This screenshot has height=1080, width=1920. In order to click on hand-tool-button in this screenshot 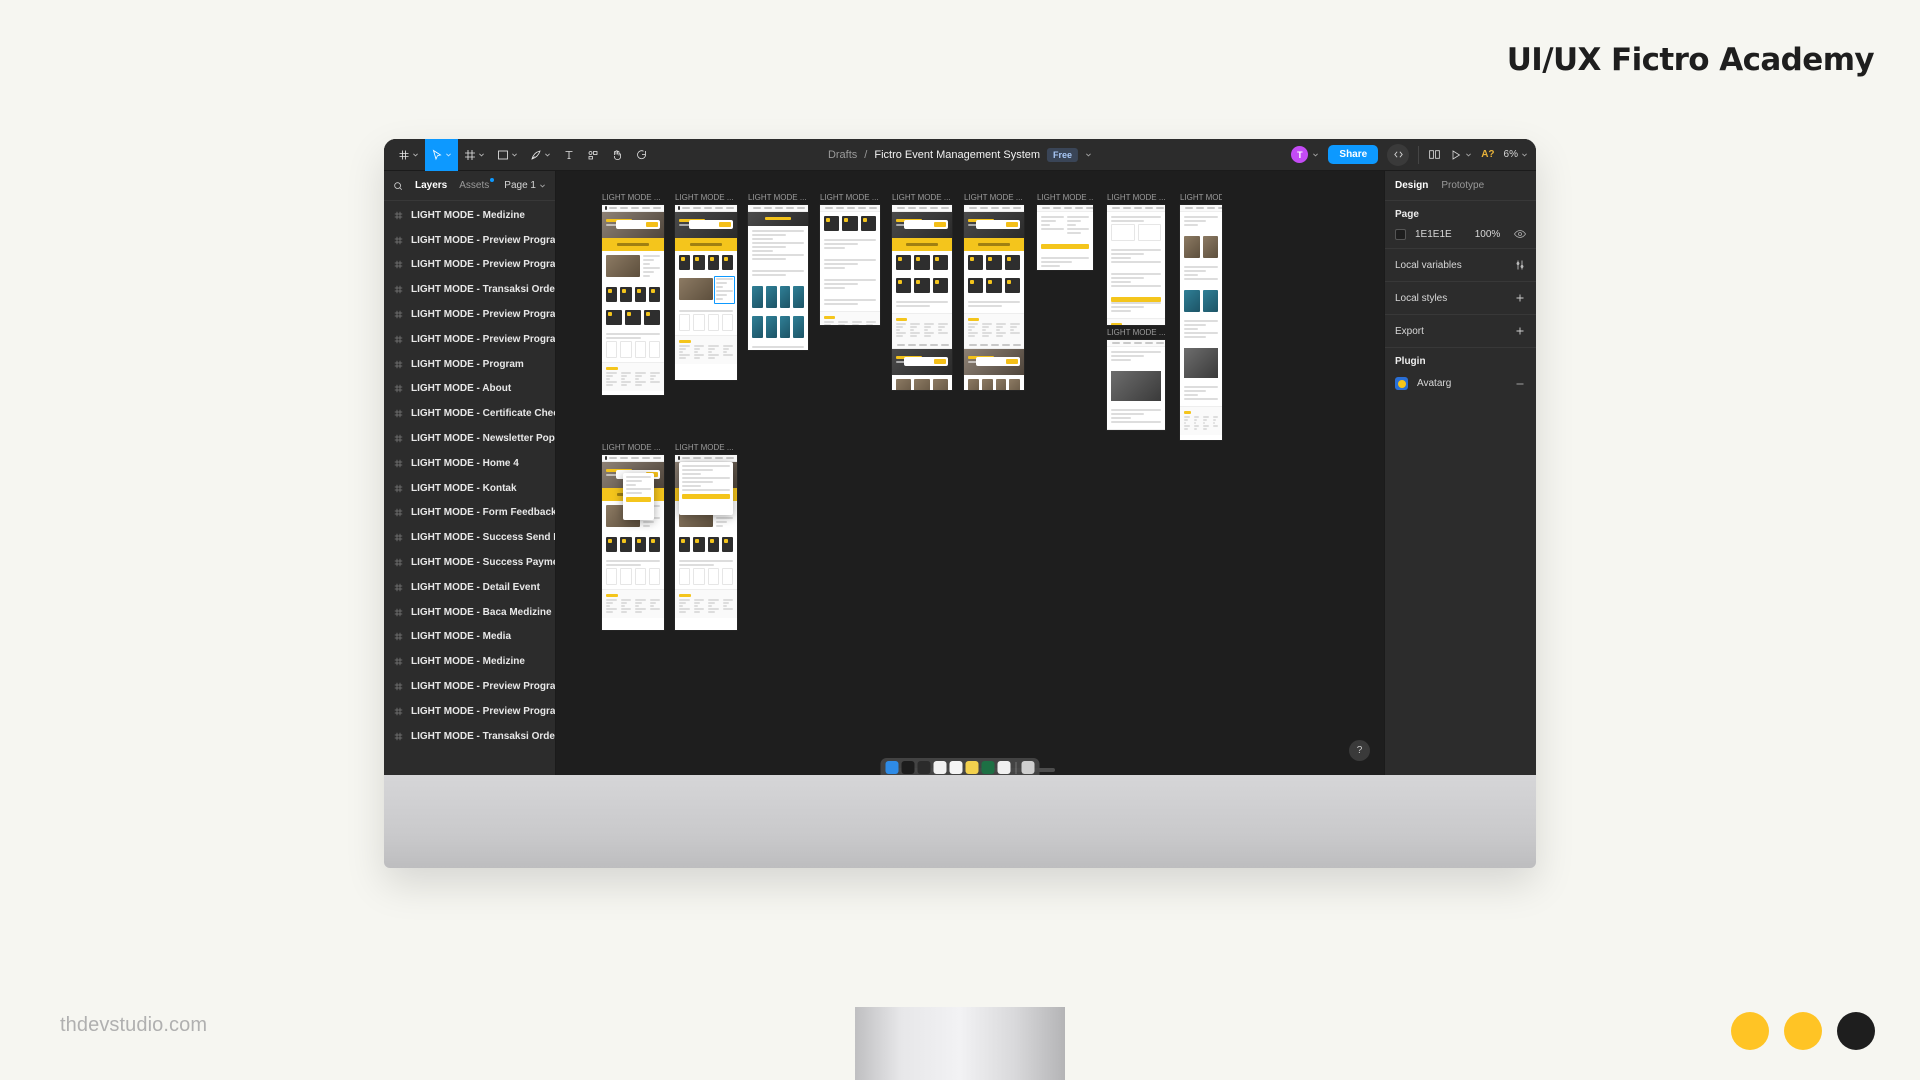, I will do `click(617, 155)`.